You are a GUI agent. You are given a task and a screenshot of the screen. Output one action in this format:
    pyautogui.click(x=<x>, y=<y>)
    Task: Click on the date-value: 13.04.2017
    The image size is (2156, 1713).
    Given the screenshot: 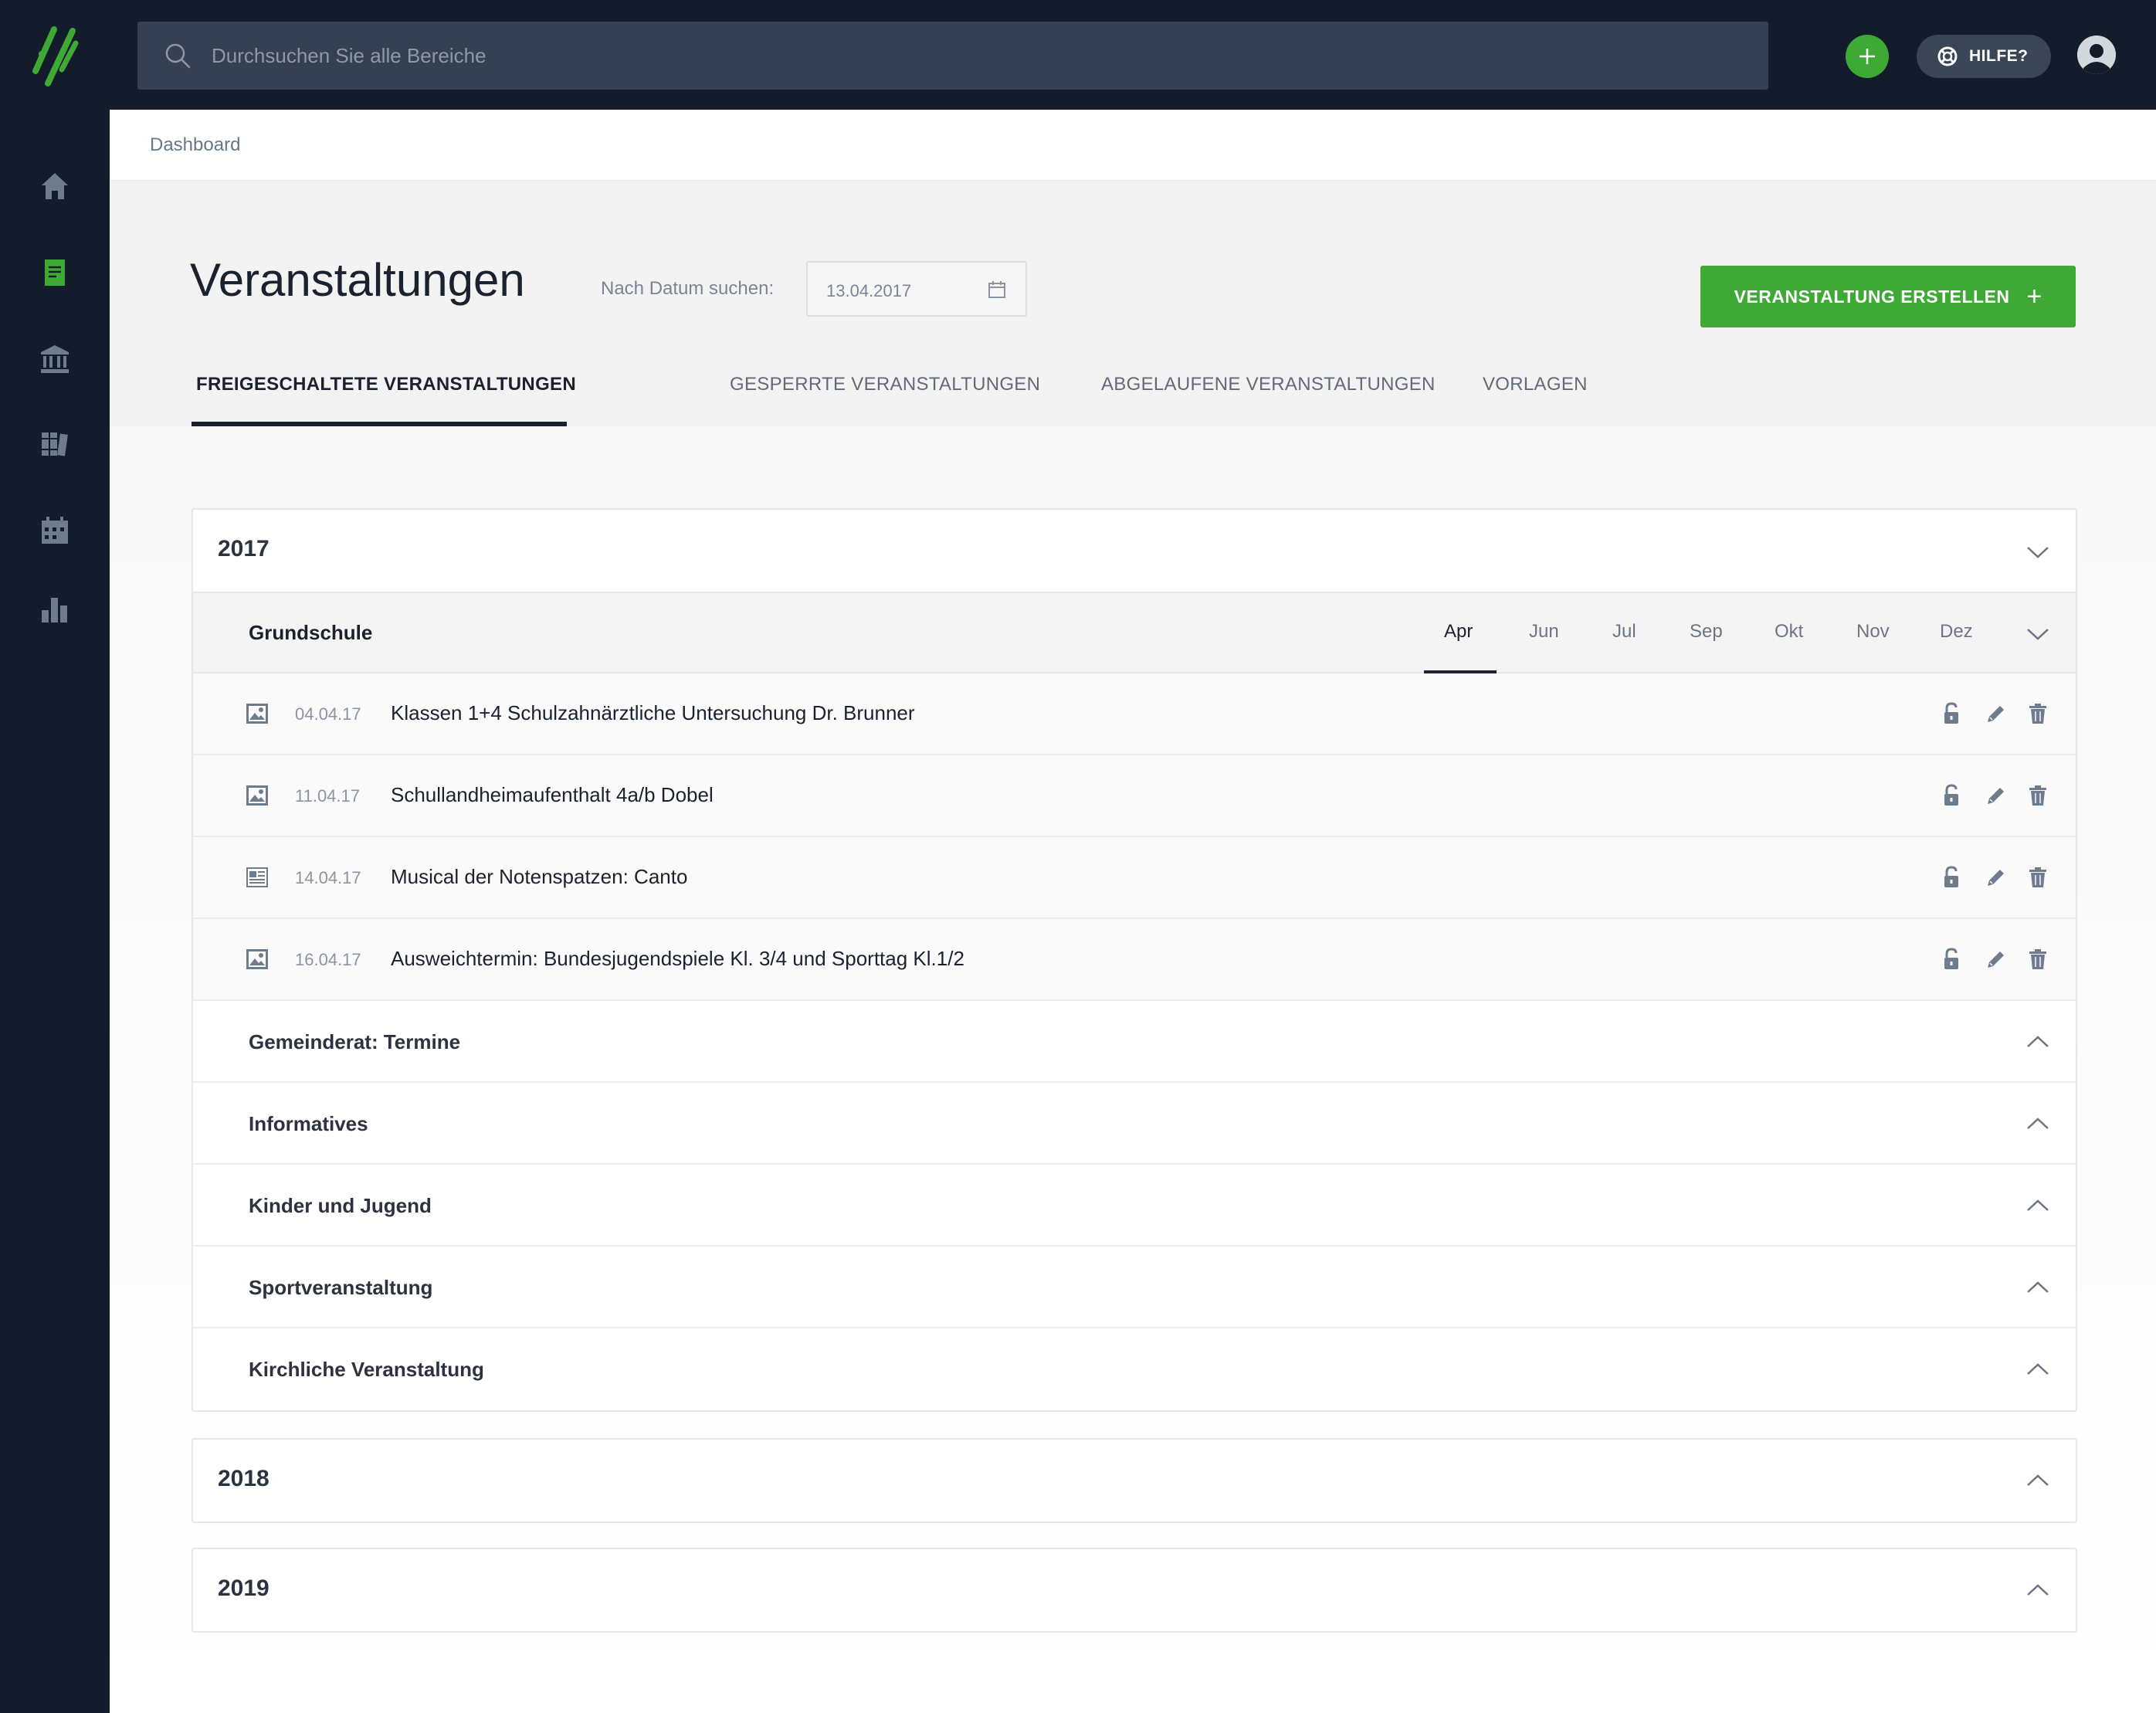 What is the action you would take?
    pyautogui.click(x=869, y=290)
    